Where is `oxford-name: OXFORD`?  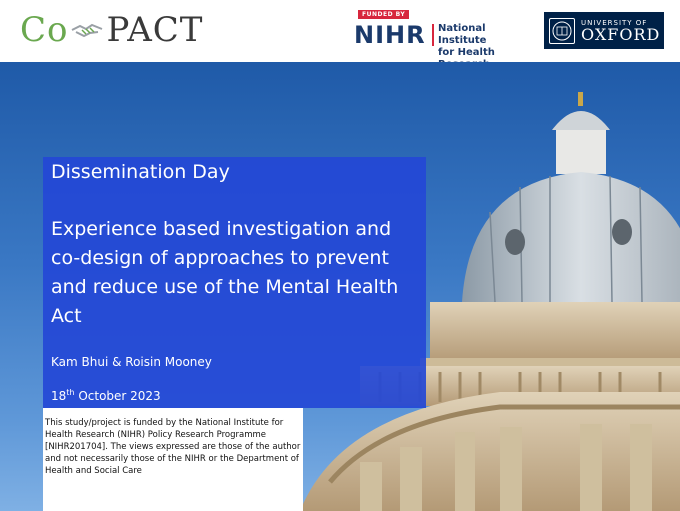
oxford-name: OXFORD is located at coordinates (621, 34).